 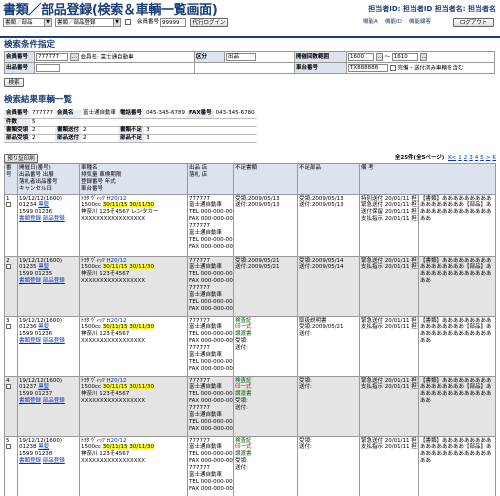 I want to click on row-no-text: 5, so click(x=8, y=440).